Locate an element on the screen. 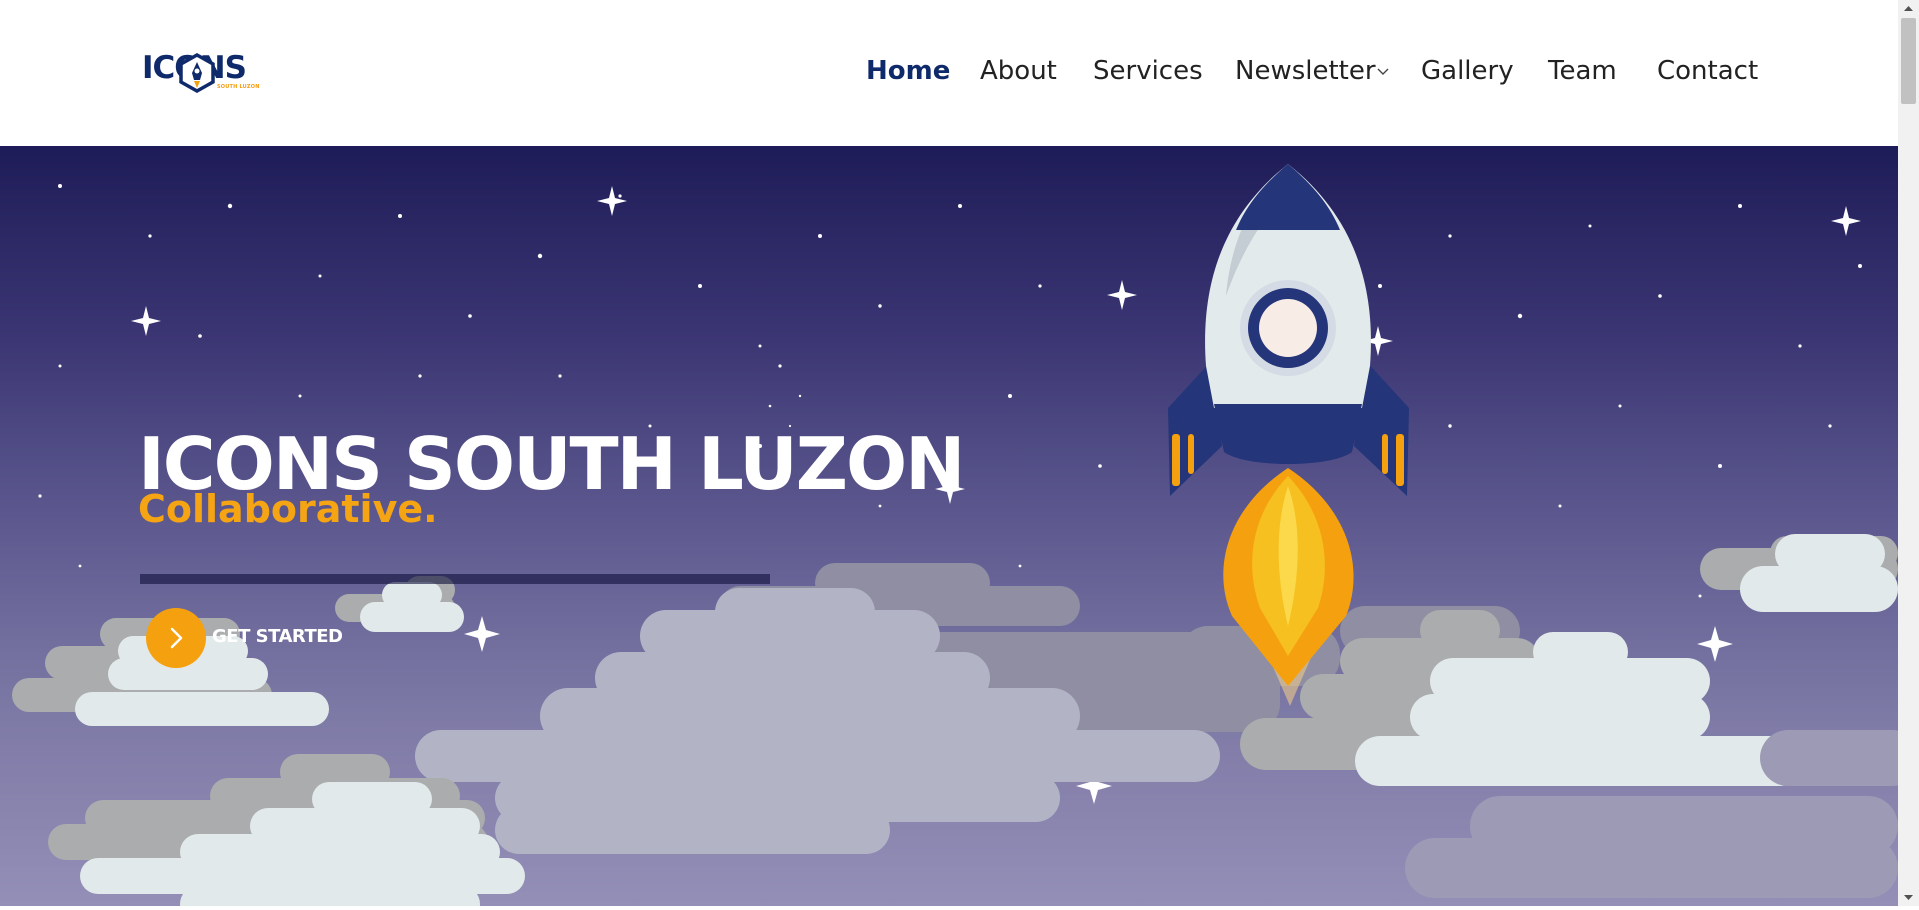 The height and width of the screenshot is (910, 1919). nav-newsletter-label: Newsletter is located at coordinates (1305, 71).